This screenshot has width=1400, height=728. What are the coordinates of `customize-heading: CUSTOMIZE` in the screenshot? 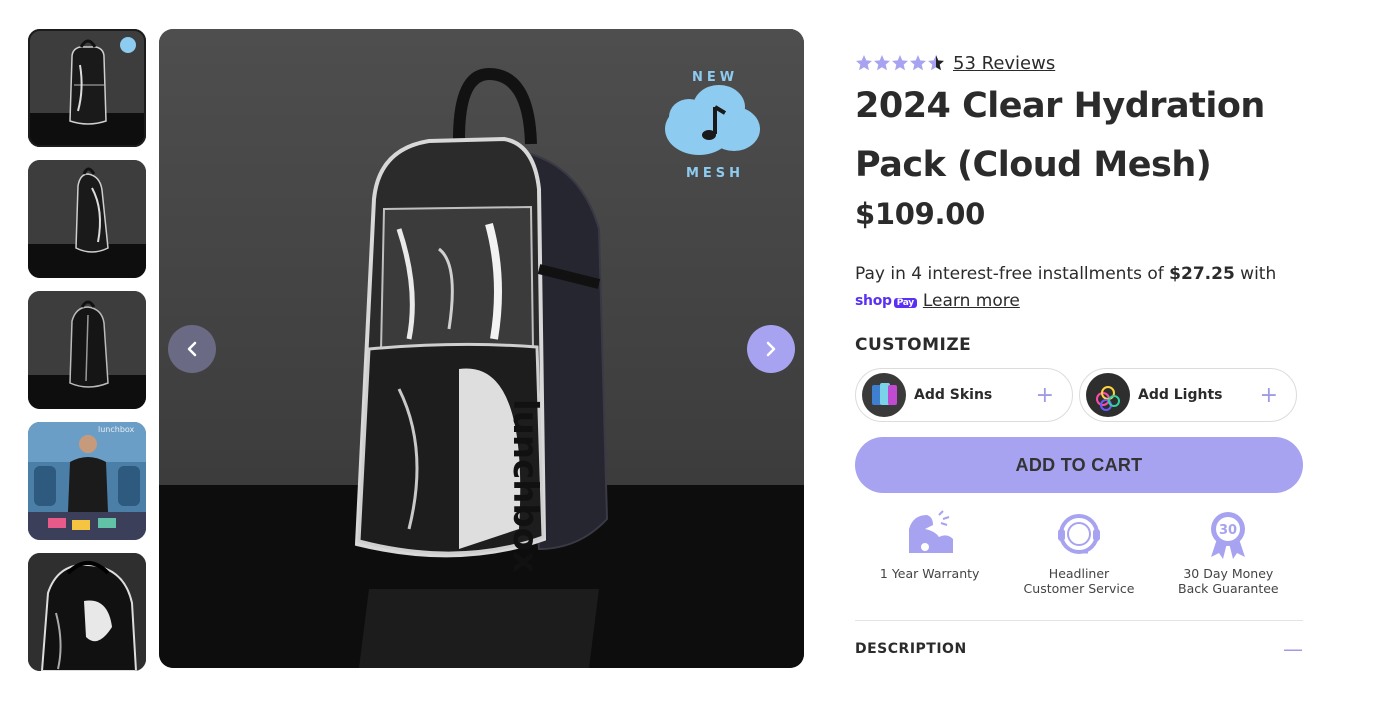 It's located at (913, 345).